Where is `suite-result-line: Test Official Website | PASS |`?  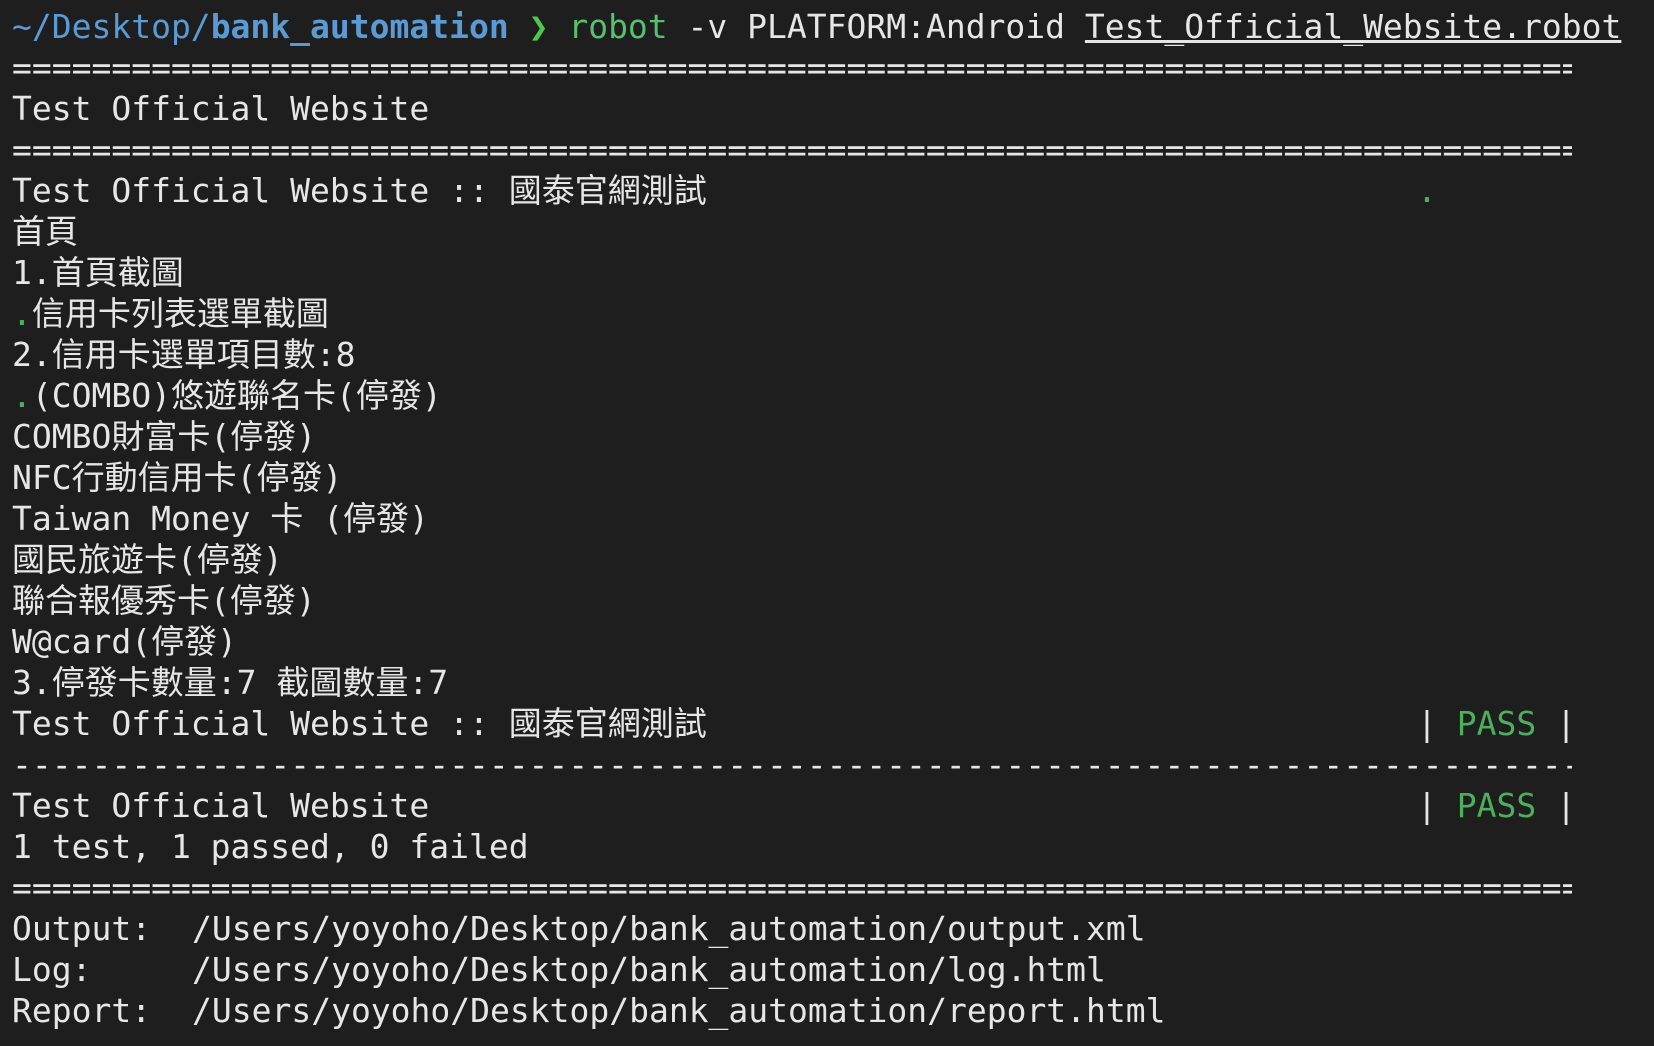
suite-result-line: Test Official Website | PASS | is located at coordinates (822, 805).